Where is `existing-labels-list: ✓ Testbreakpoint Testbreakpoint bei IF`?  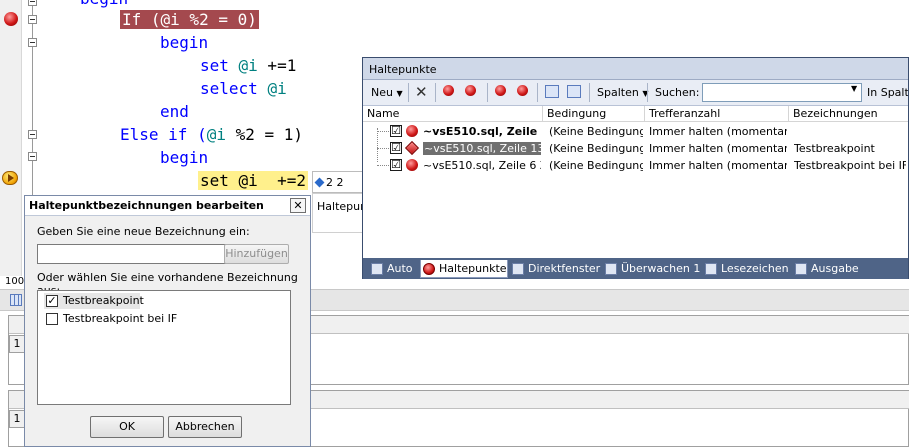
existing-labels-list: ✓ Testbreakpoint Testbreakpoint bei IF is located at coordinates (164, 347).